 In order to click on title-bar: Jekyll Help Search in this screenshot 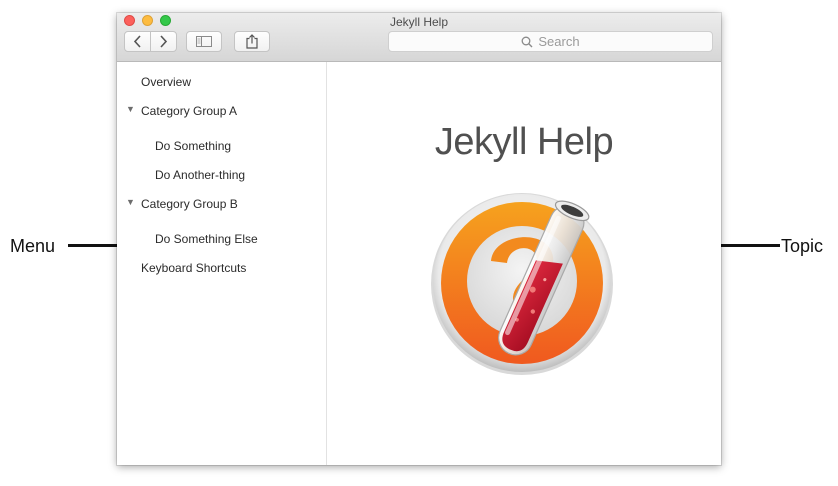, I will do `click(419, 37)`.